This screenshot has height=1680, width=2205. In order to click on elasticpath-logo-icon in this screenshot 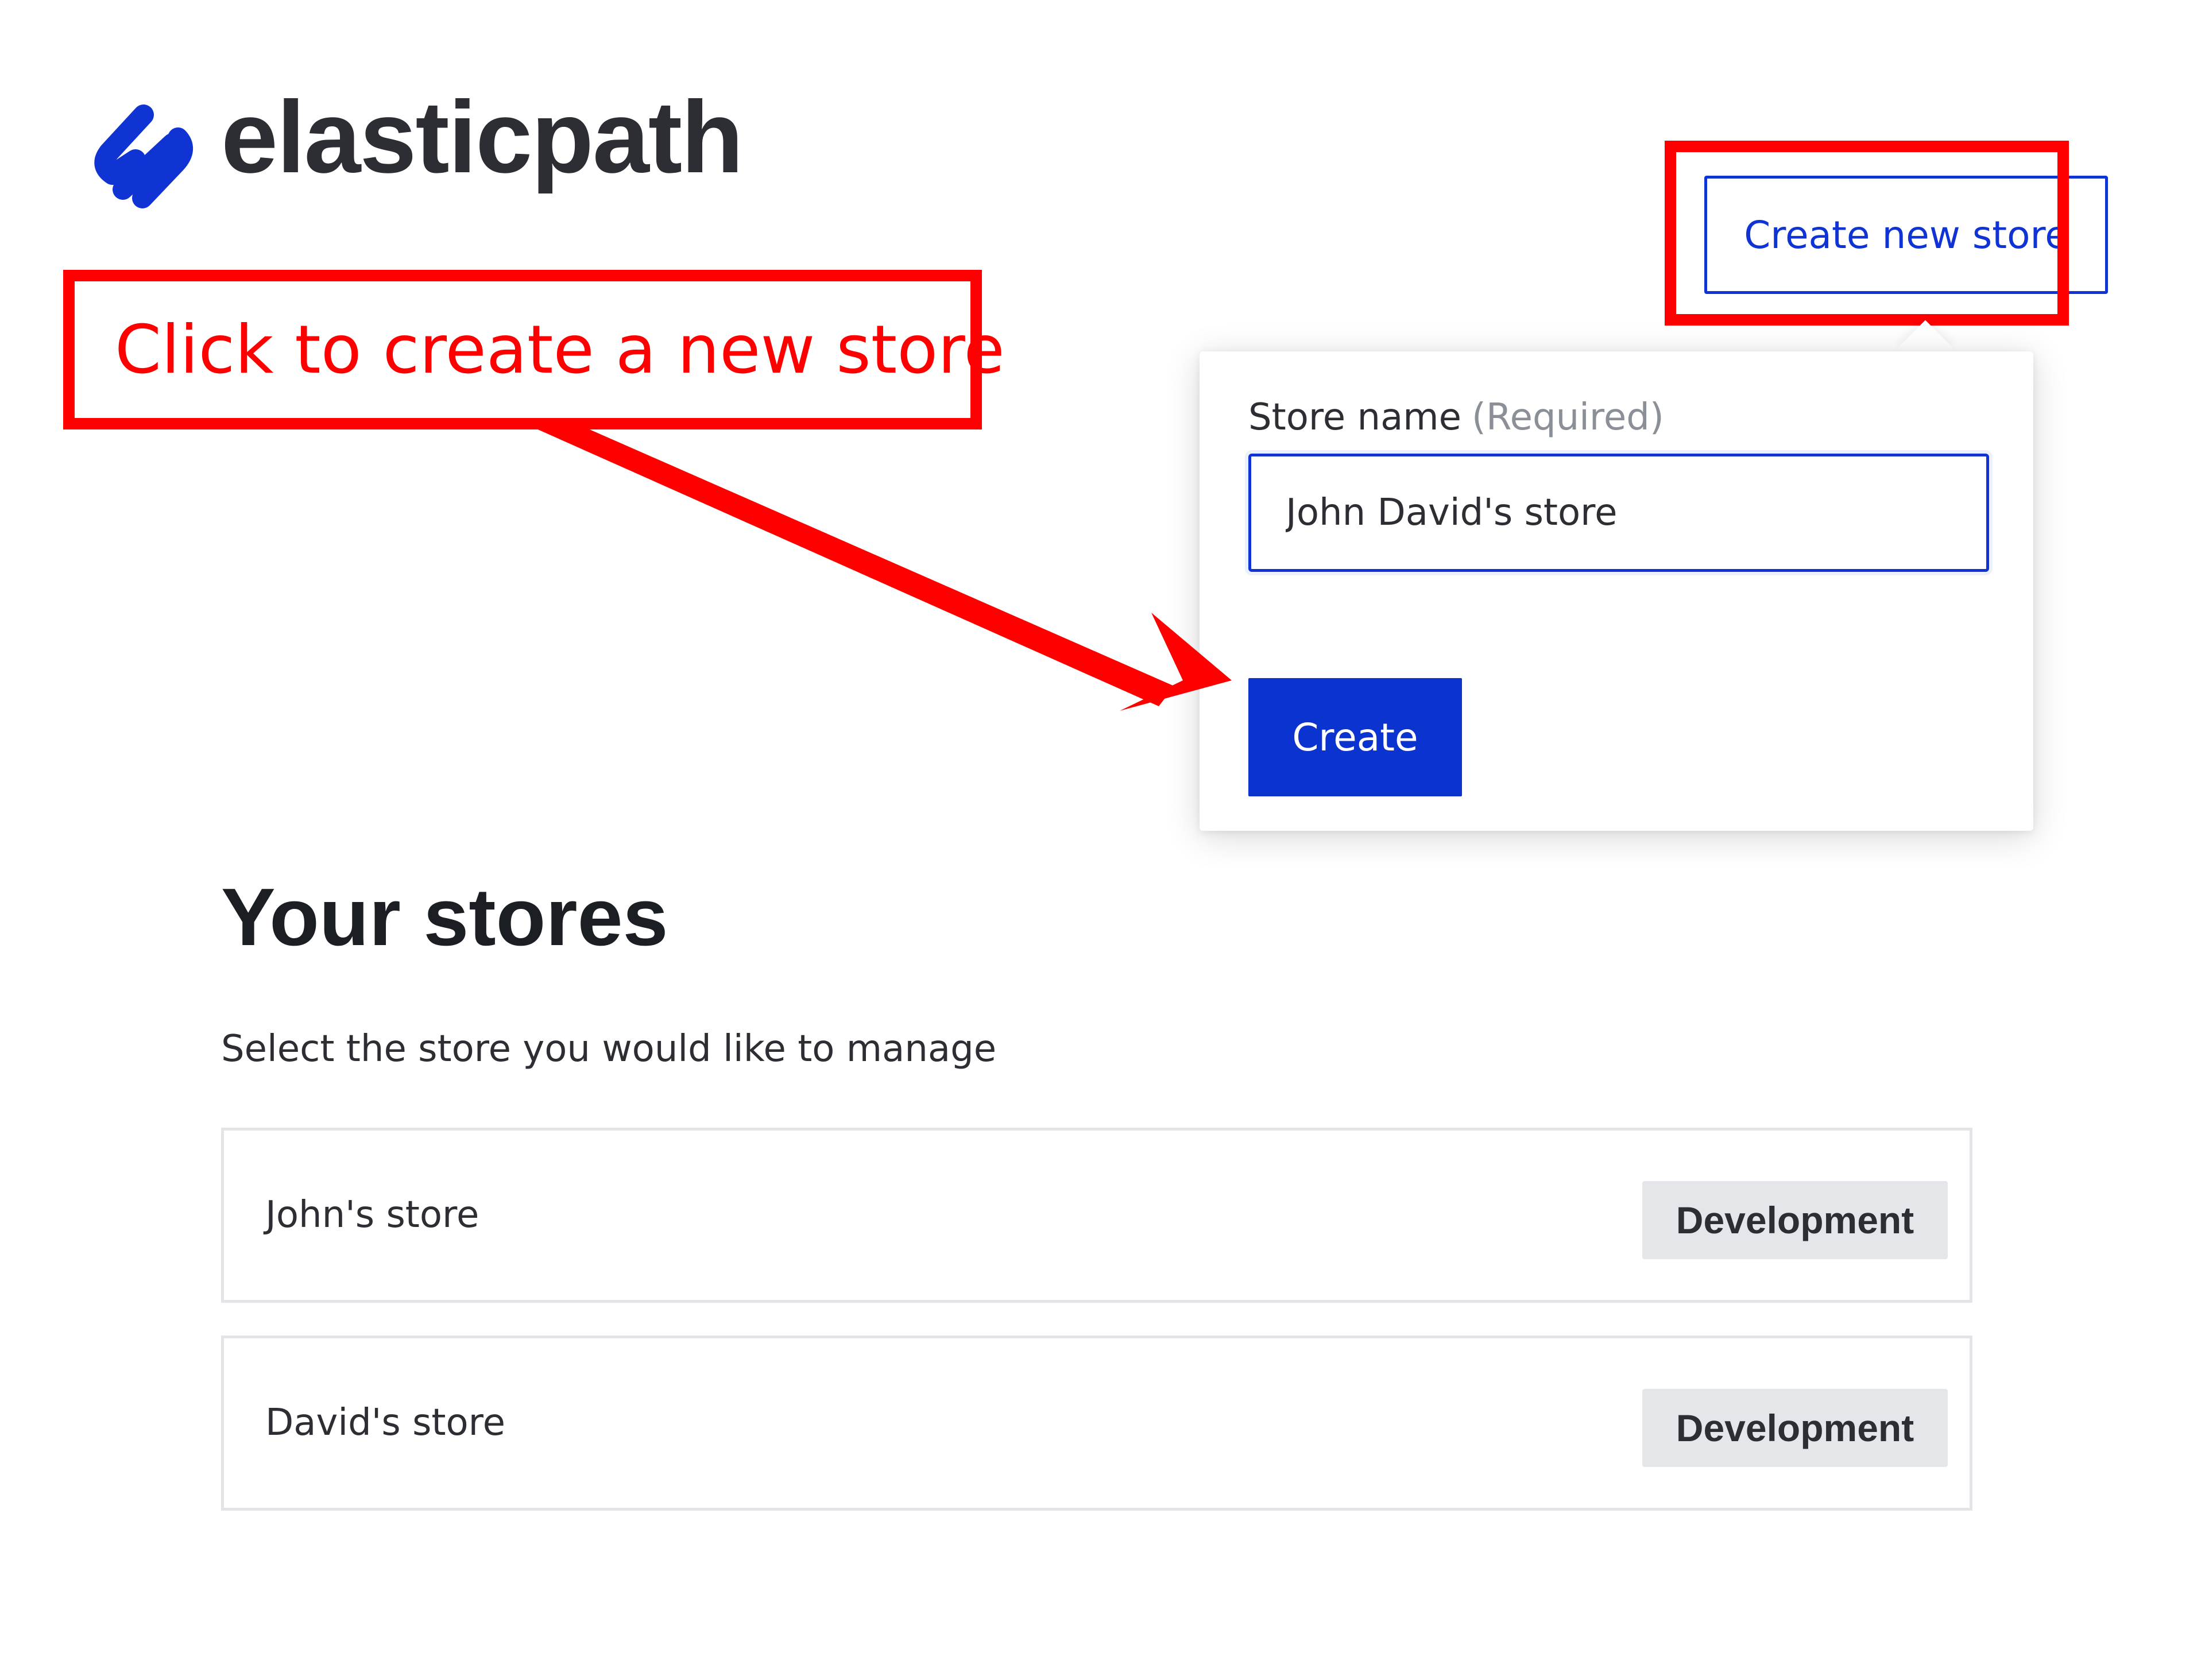, I will do `click(143, 156)`.